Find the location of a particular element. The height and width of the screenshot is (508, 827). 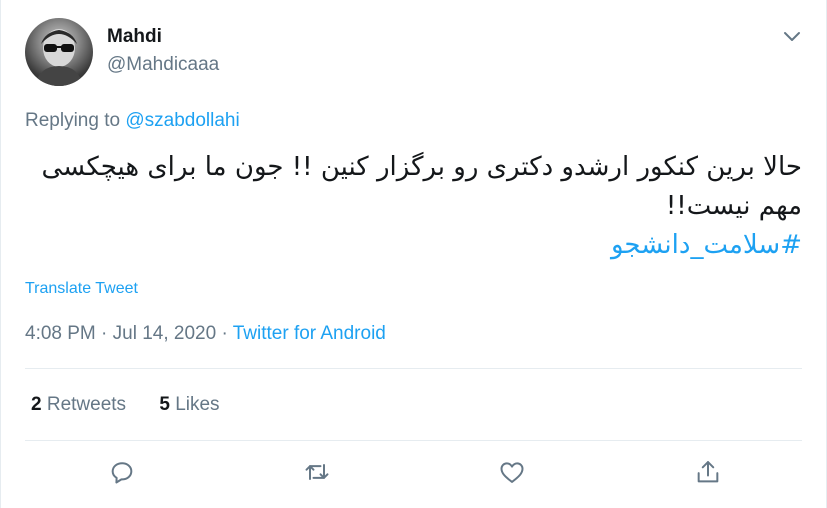

replying-to-label: Replying to is located at coordinates (73, 120).